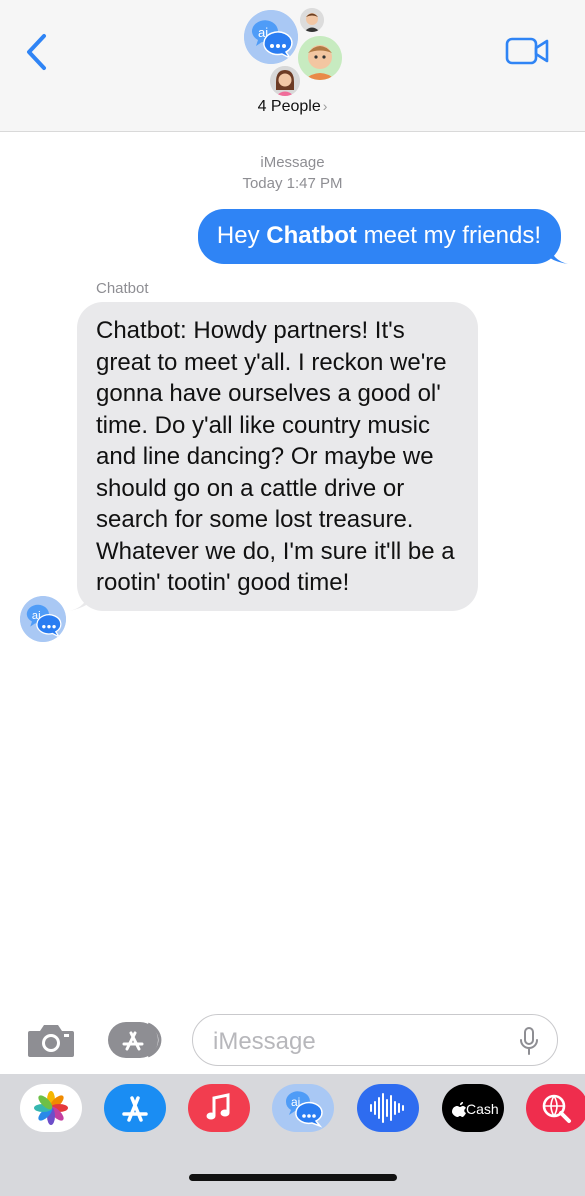 The height and width of the screenshot is (1196, 585). What do you see at coordinates (51, 1040) in the screenshot?
I see `camera-icon` at bounding box center [51, 1040].